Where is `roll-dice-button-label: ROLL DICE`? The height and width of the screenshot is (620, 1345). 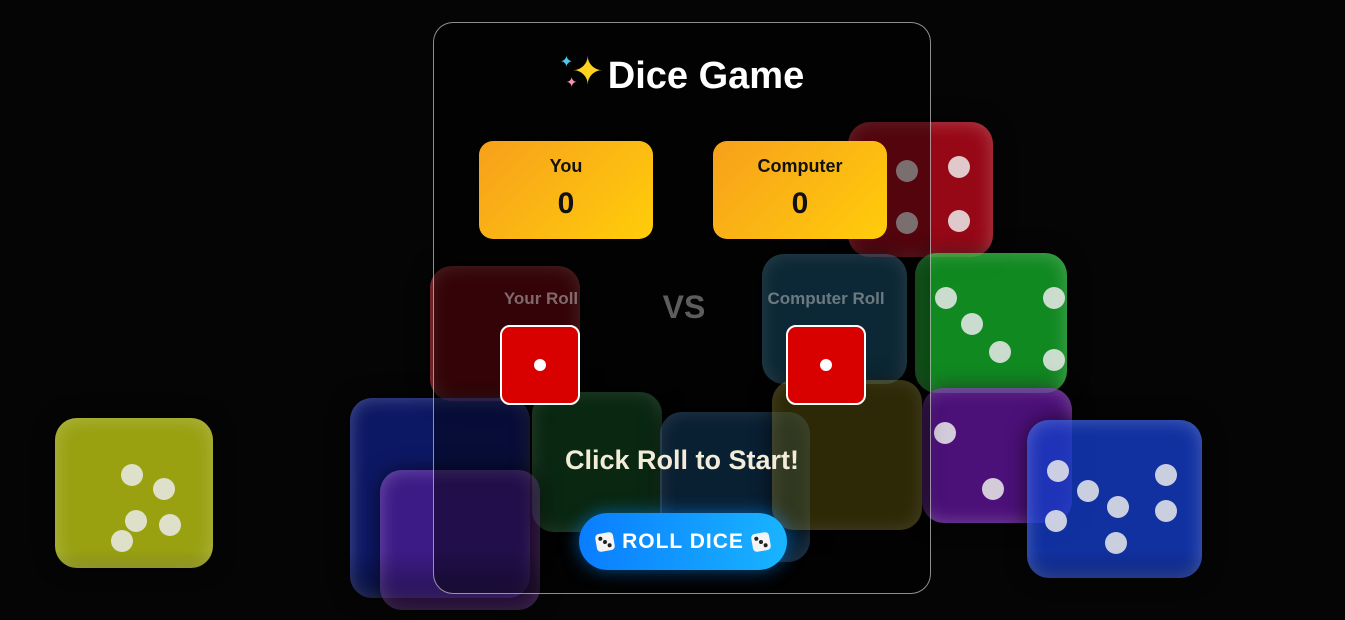
roll-dice-button-label: ROLL DICE is located at coordinates (683, 541).